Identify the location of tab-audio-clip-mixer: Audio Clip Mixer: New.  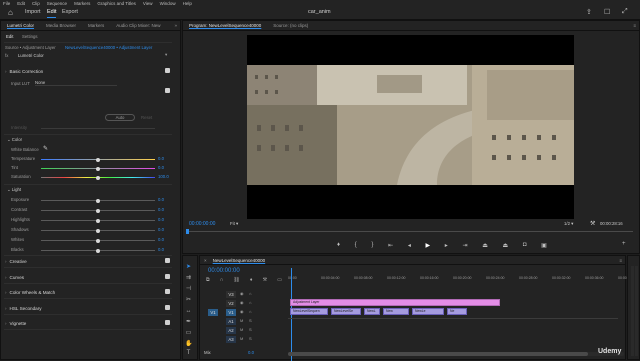
(138, 25).